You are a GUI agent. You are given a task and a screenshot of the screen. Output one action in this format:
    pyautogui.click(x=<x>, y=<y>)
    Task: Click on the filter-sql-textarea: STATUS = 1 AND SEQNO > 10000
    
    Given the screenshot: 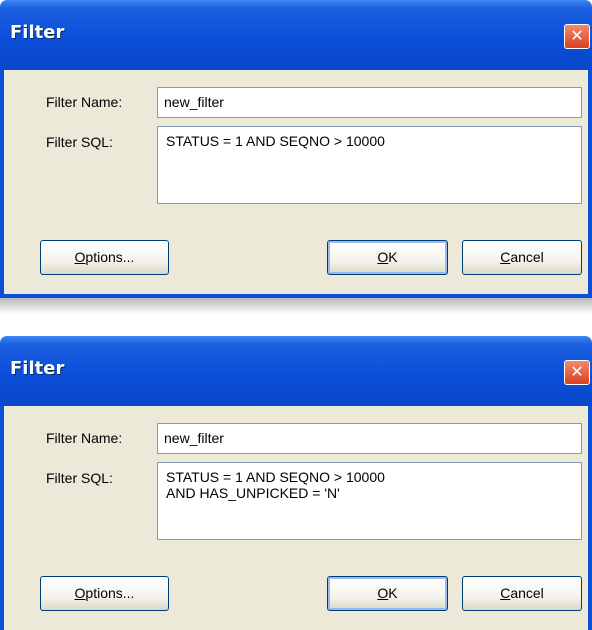 What is the action you would take?
    pyautogui.click(x=369, y=165)
    